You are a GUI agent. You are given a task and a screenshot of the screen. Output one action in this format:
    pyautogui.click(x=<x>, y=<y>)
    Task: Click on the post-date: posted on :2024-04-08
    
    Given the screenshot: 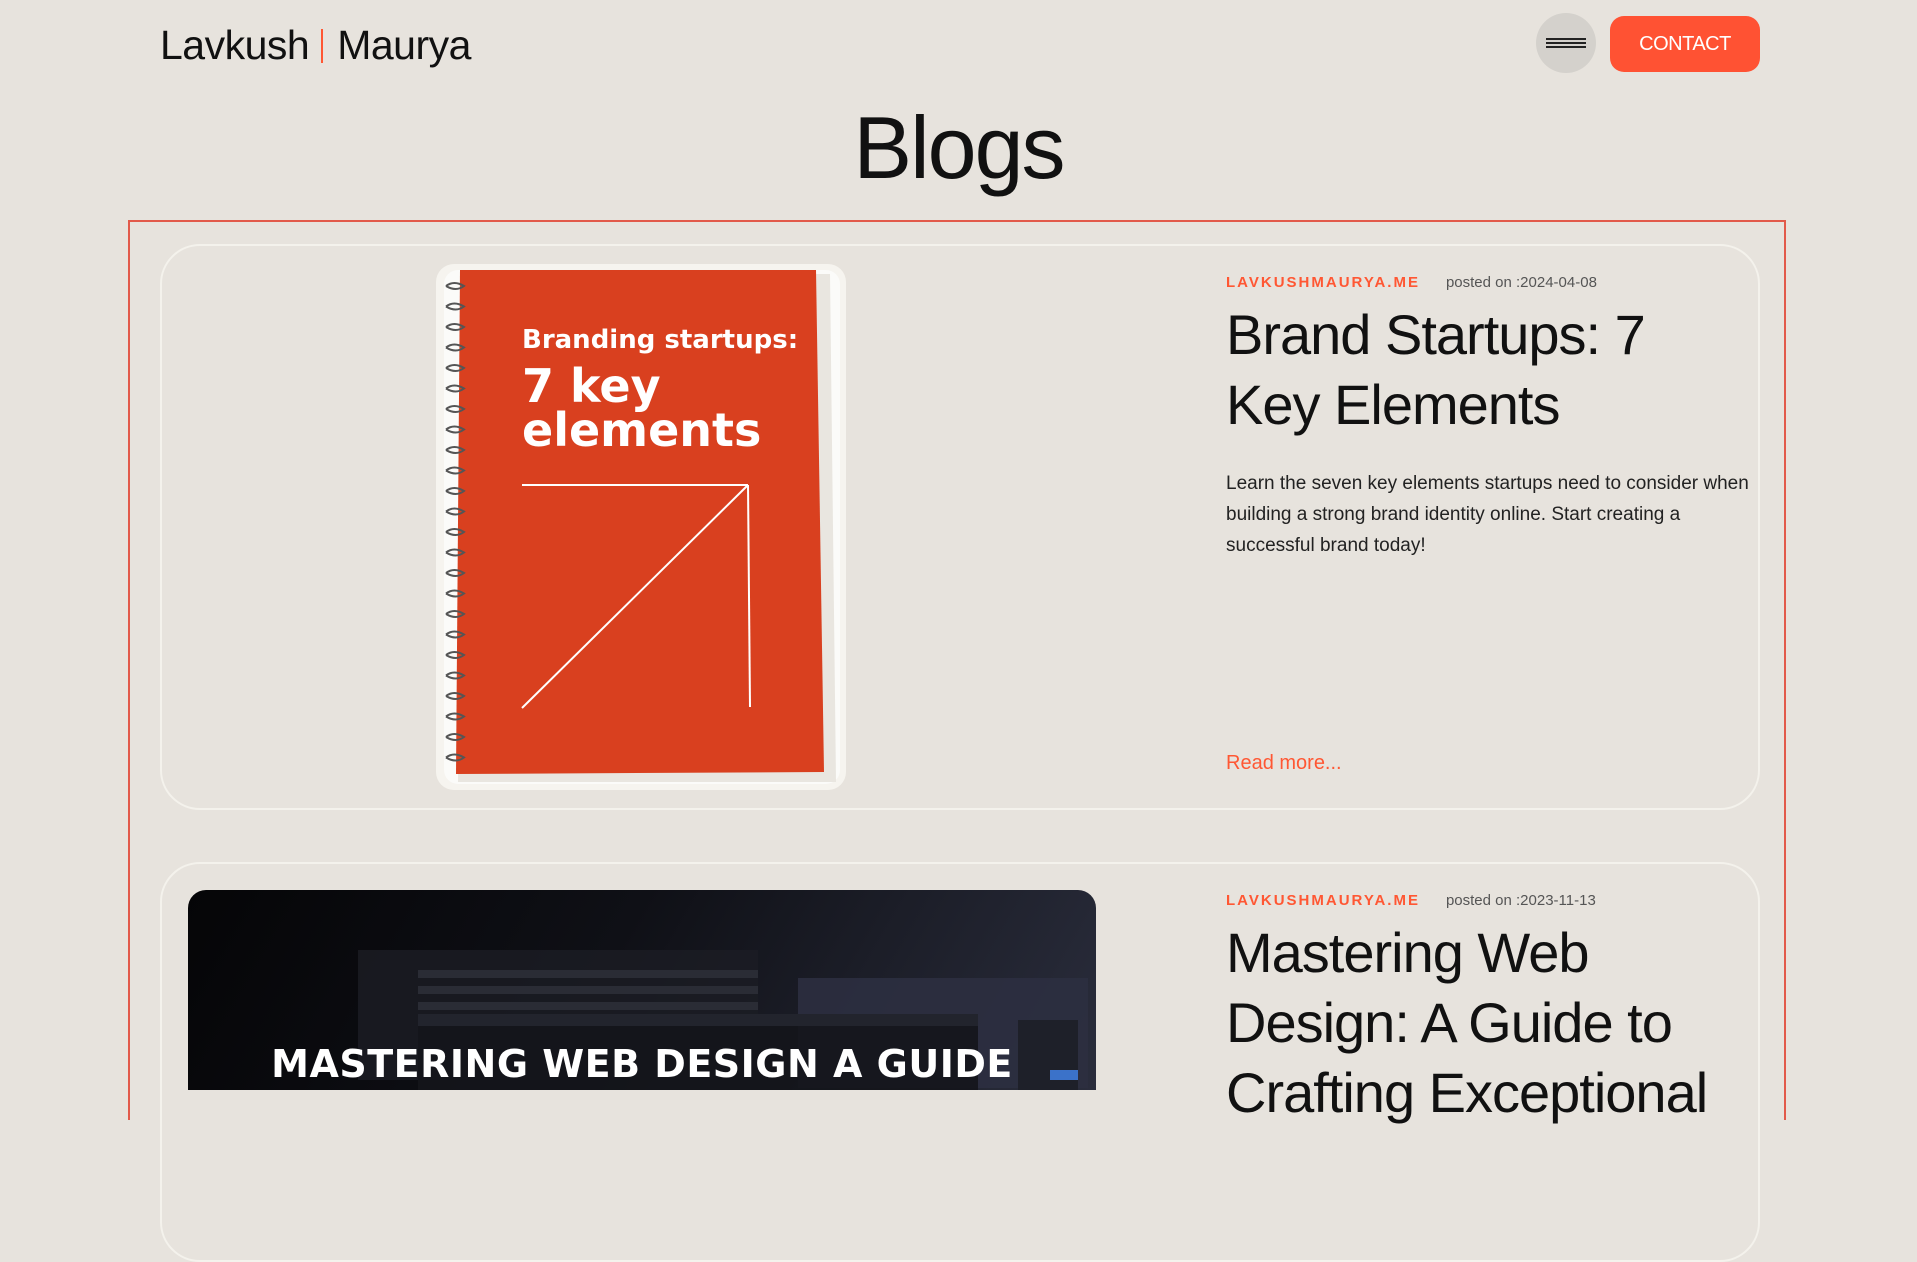 What is the action you would take?
    pyautogui.click(x=1521, y=282)
    